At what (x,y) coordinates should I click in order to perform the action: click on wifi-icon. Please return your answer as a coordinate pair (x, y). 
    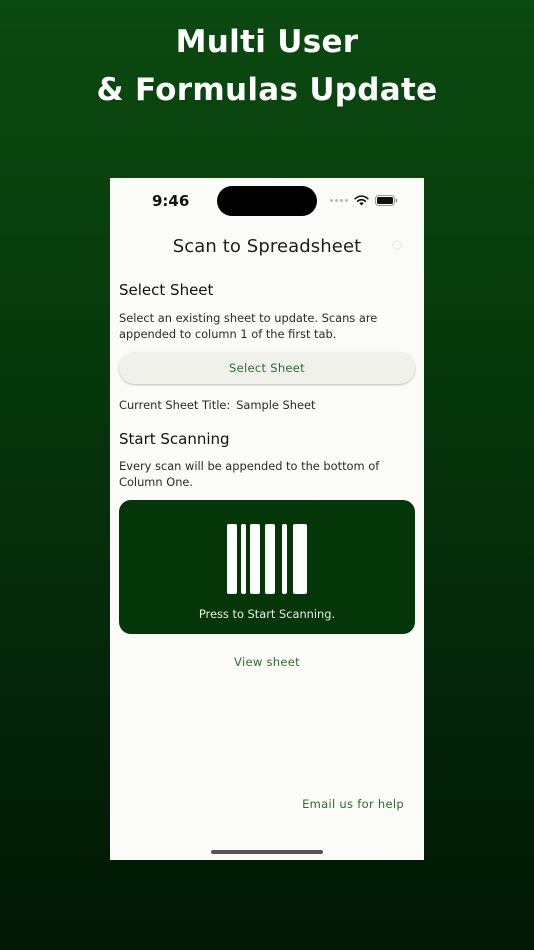
    Looking at the image, I should click on (361, 200).